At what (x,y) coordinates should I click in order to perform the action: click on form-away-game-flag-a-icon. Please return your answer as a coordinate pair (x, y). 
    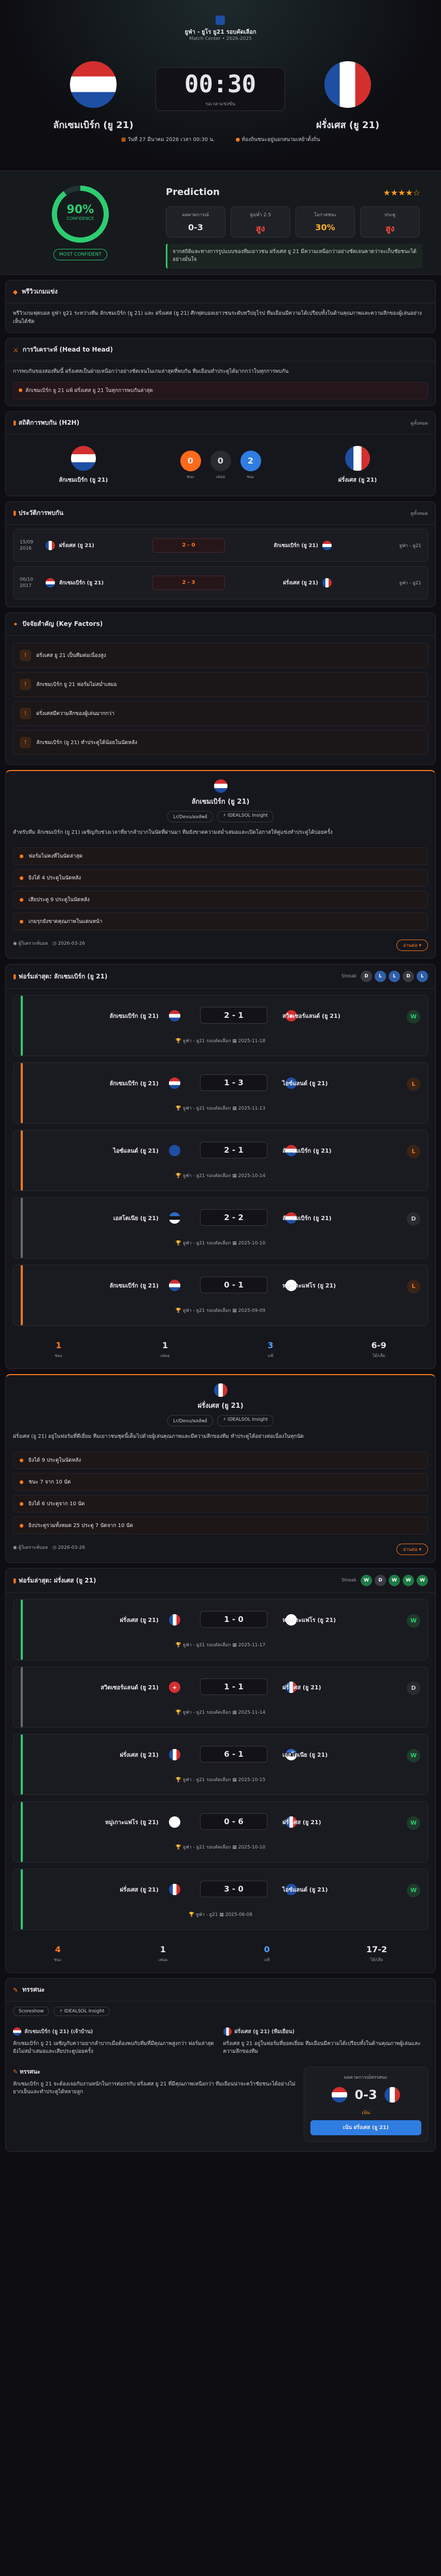
    Looking at the image, I should click on (174, 1754).